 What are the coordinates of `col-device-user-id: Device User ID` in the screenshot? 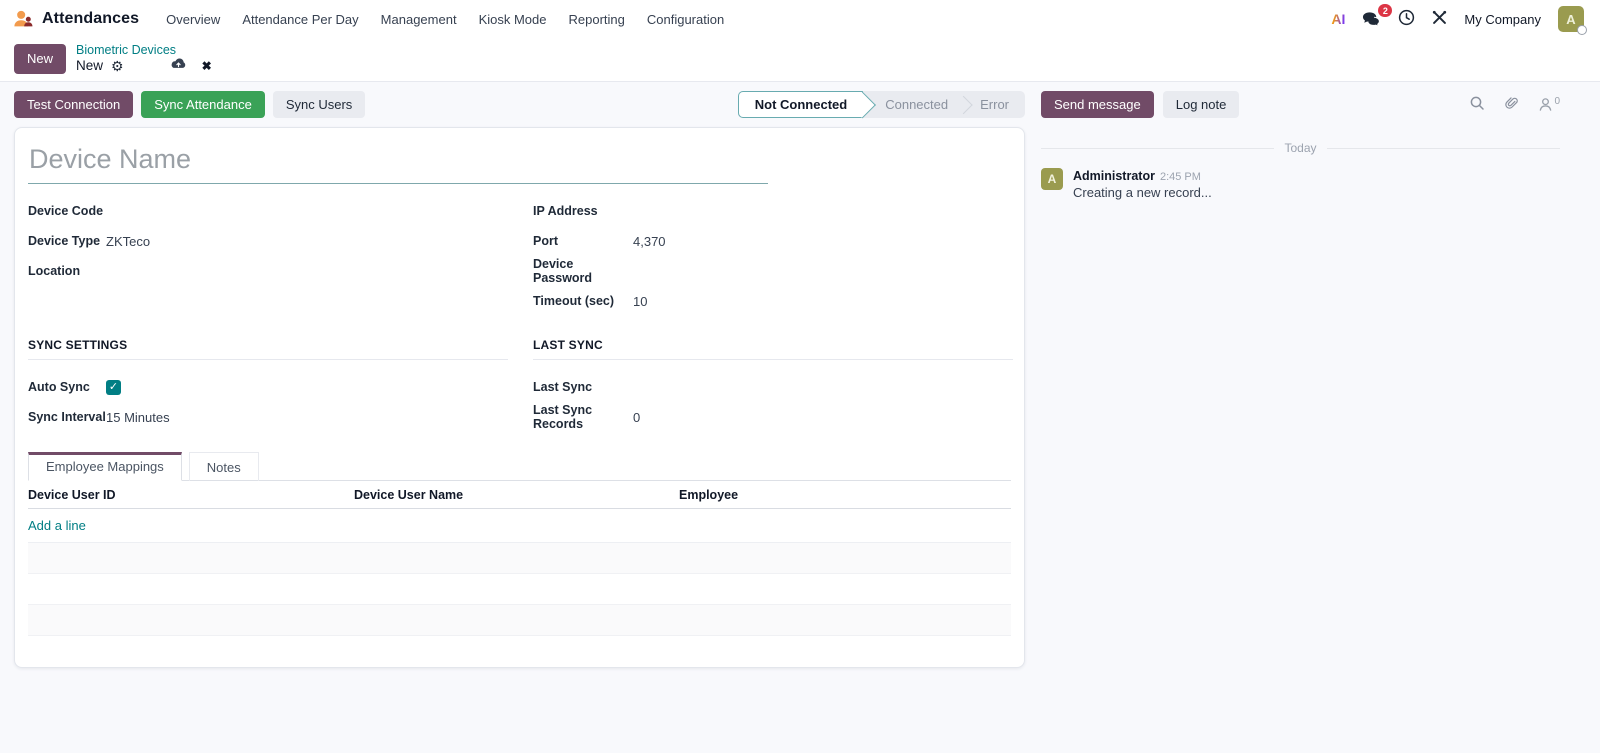 It's located at (72, 495).